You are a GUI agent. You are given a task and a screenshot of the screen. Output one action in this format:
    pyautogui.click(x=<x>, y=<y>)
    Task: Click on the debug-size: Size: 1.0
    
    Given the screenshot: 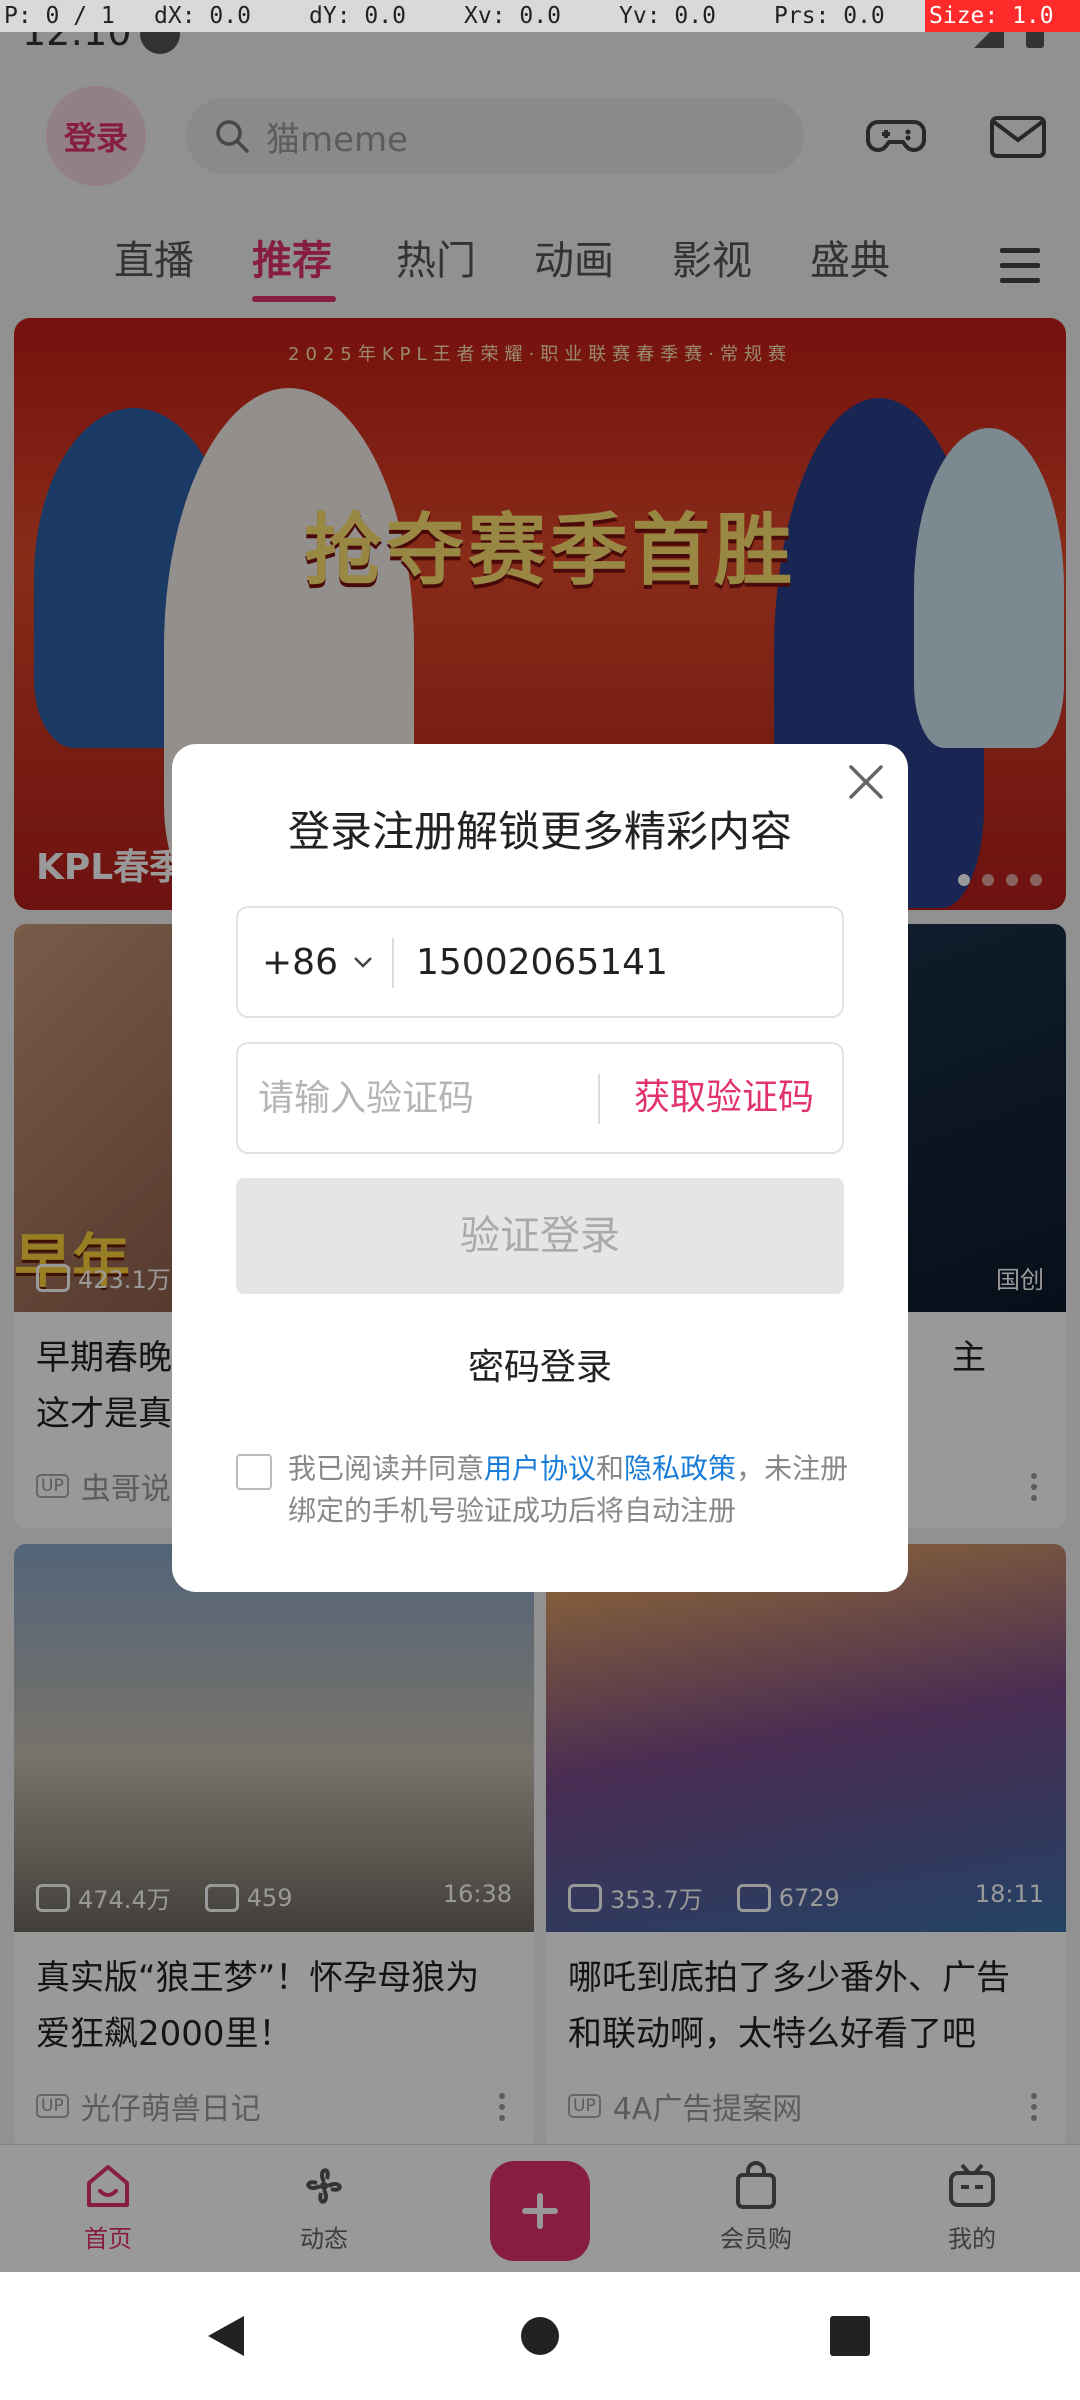 What is the action you would take?
    pyautogui.click(x=1002, y=16)
    